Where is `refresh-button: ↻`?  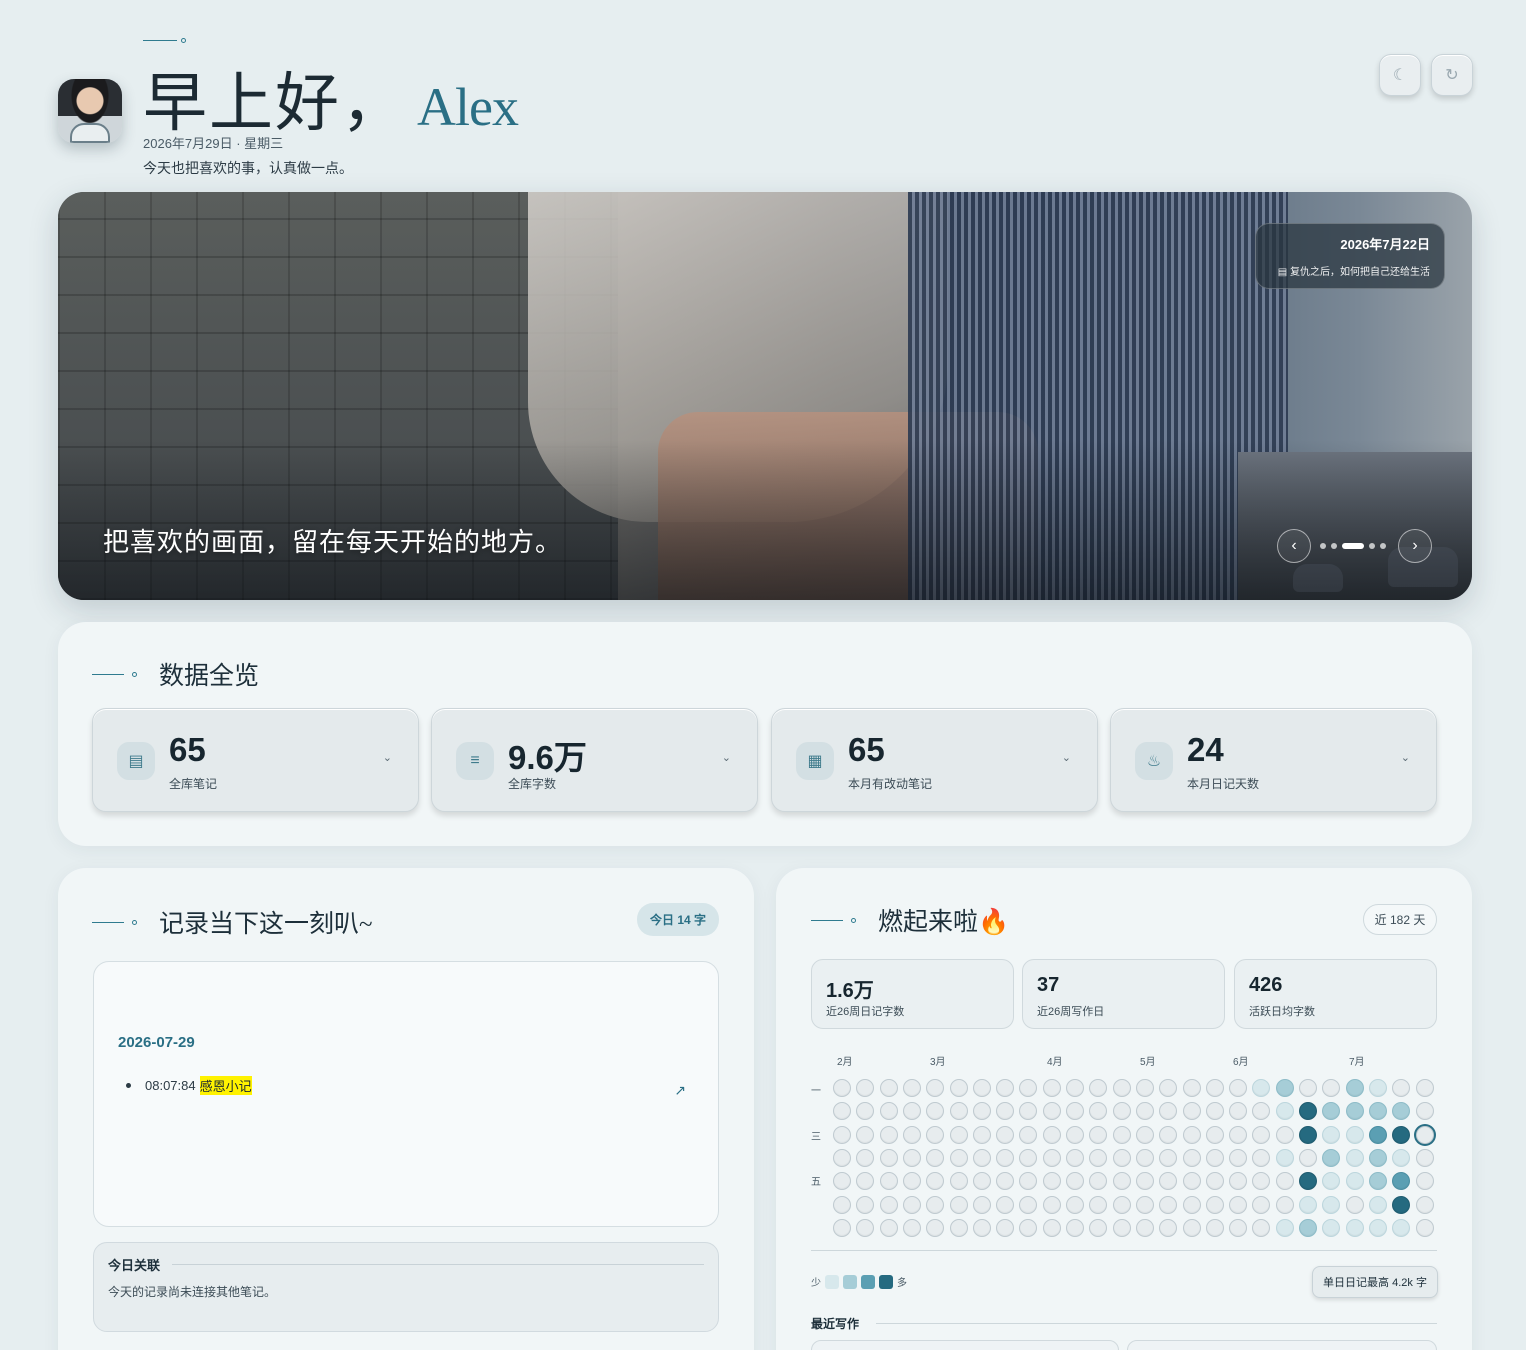
refresh-button: ↻ is located at coordinates (1452, 75).